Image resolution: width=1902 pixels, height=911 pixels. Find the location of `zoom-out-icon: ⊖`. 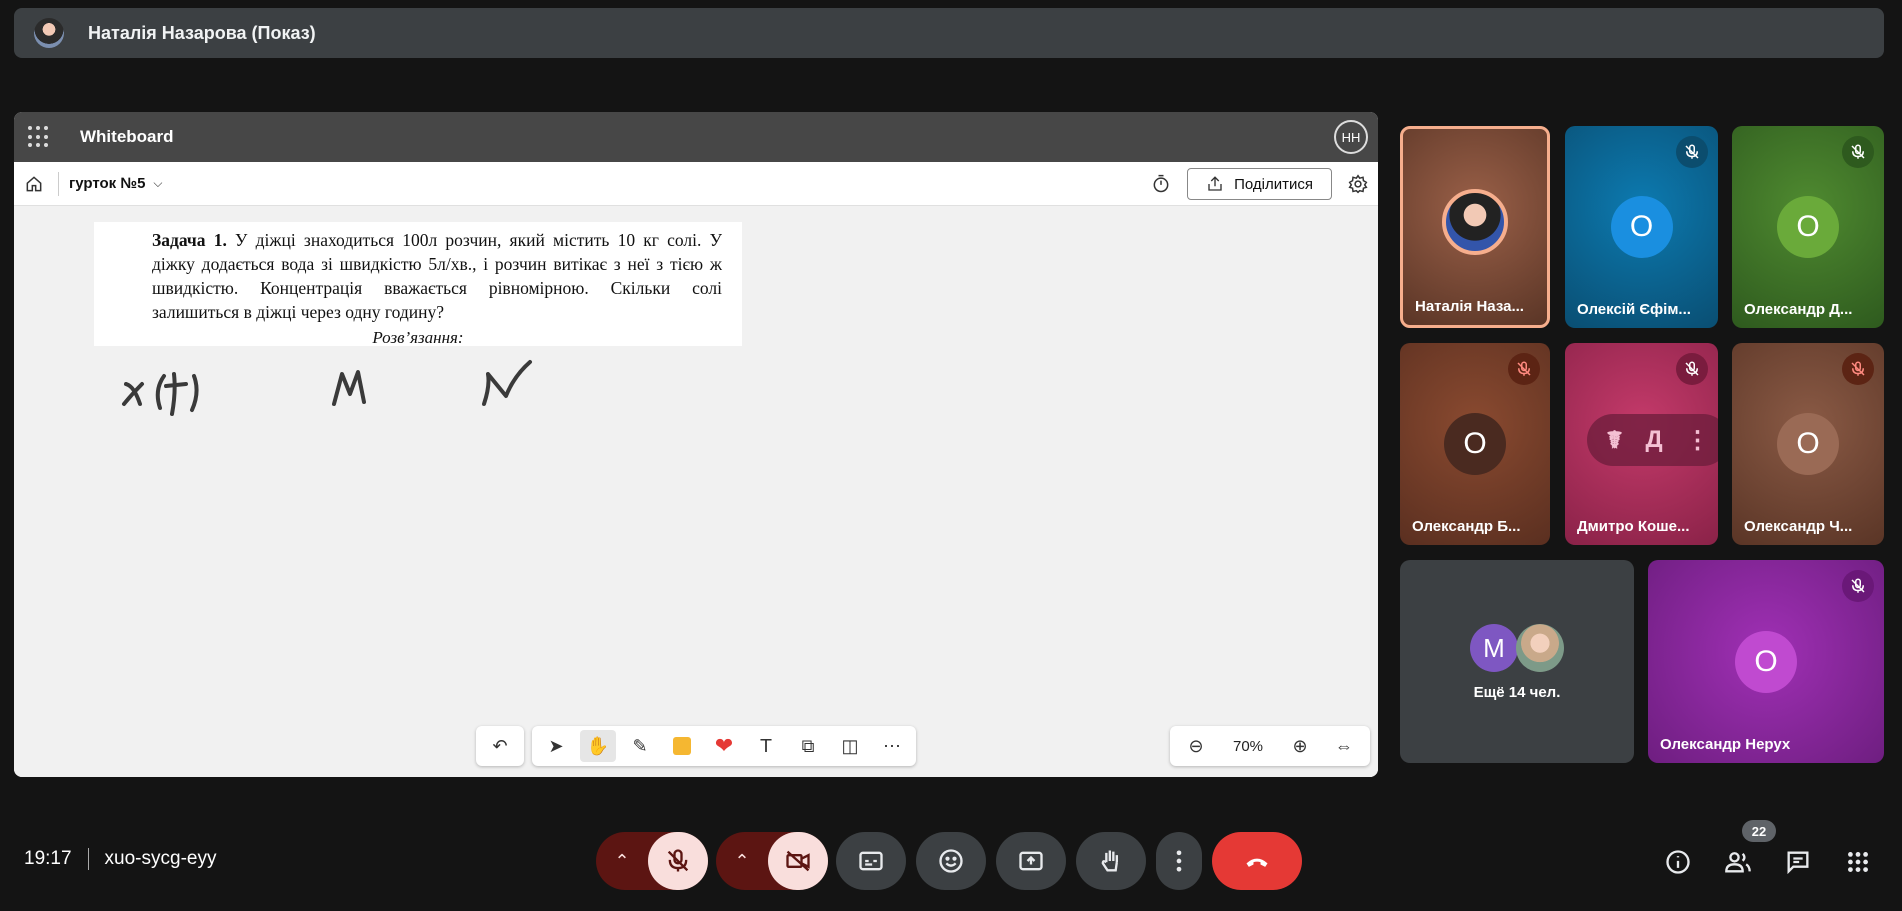

zoom-out-icon: ⊖ is located at coordinates (1196, 746).